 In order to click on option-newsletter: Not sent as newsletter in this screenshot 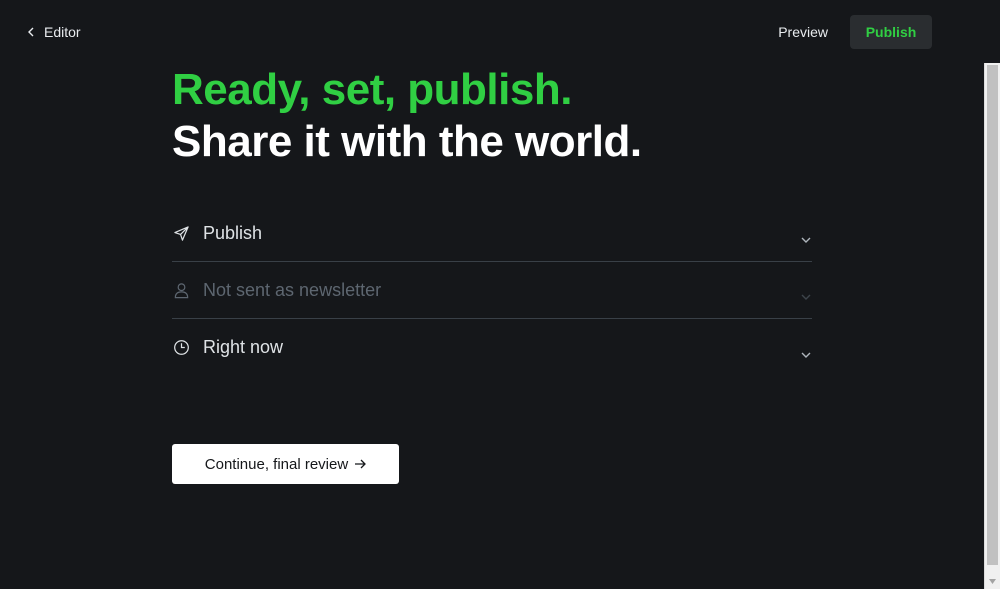, I will do `click(492, 290)`.